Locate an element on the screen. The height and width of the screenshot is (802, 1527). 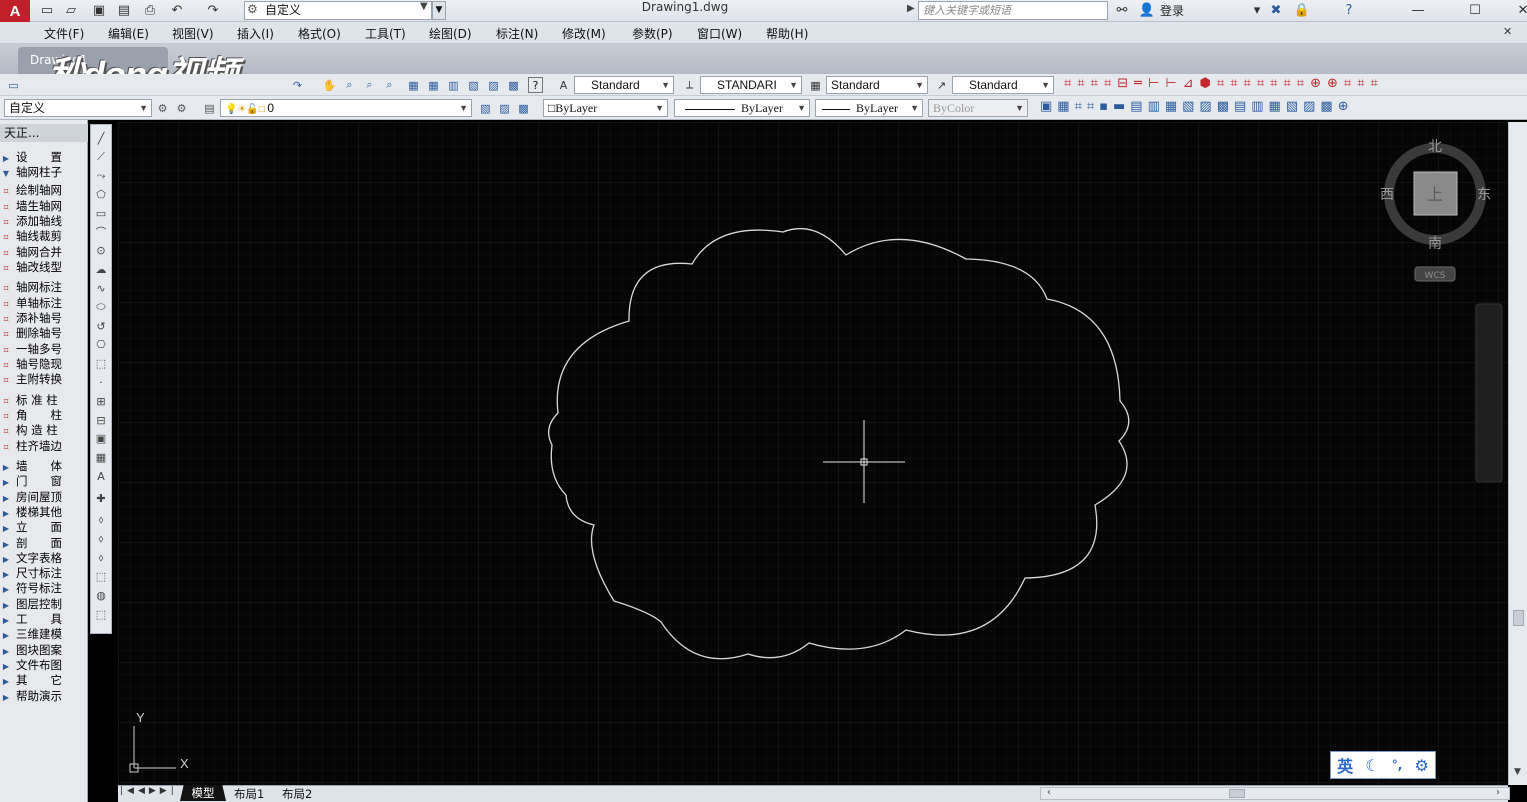
panel-item: ⌗ 角 柱 is located at coordinates (44, 415).